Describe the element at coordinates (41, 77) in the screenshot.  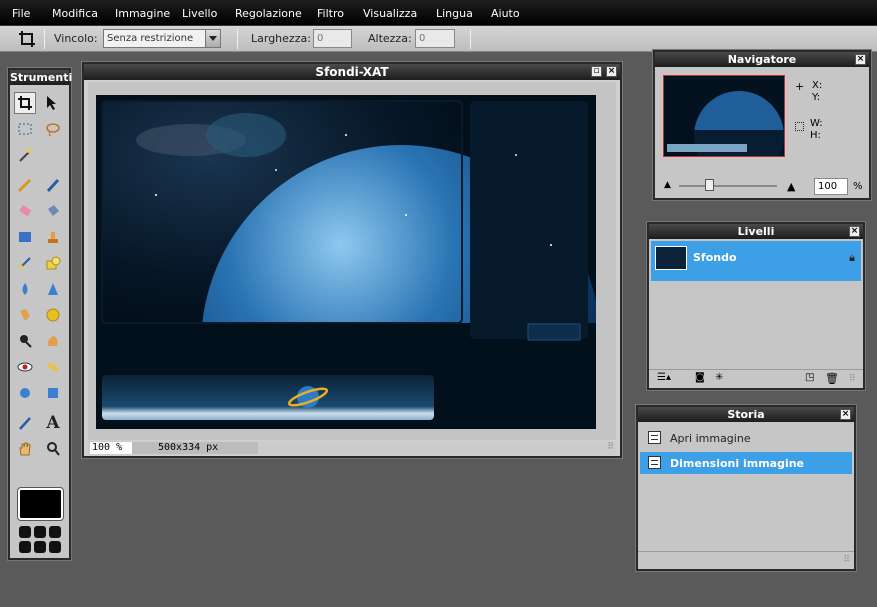
I see `tools-panel-title: Strumenti` at that location.